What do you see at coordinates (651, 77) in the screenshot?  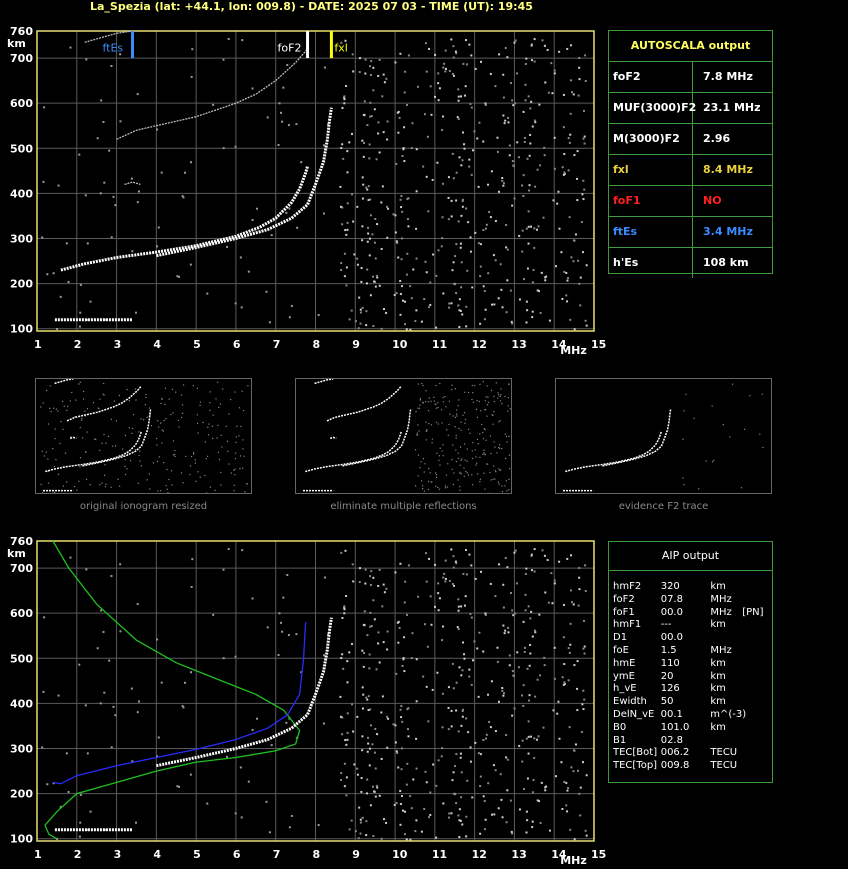 I see `autoscala-key: foF2` at bounding box center [651, 77].